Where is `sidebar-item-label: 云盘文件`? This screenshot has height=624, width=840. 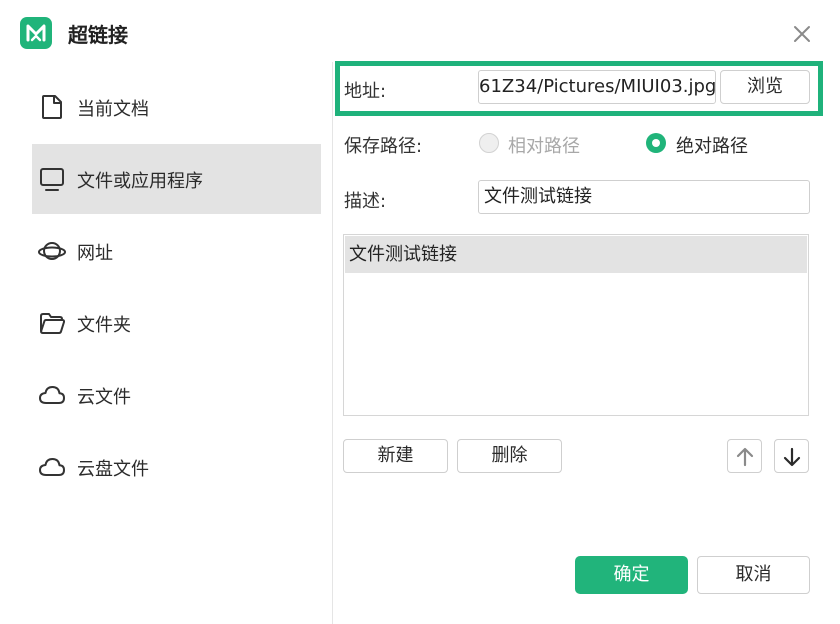 sidebar-item-label: 云盘文件 is located at coordinates (113, 469).